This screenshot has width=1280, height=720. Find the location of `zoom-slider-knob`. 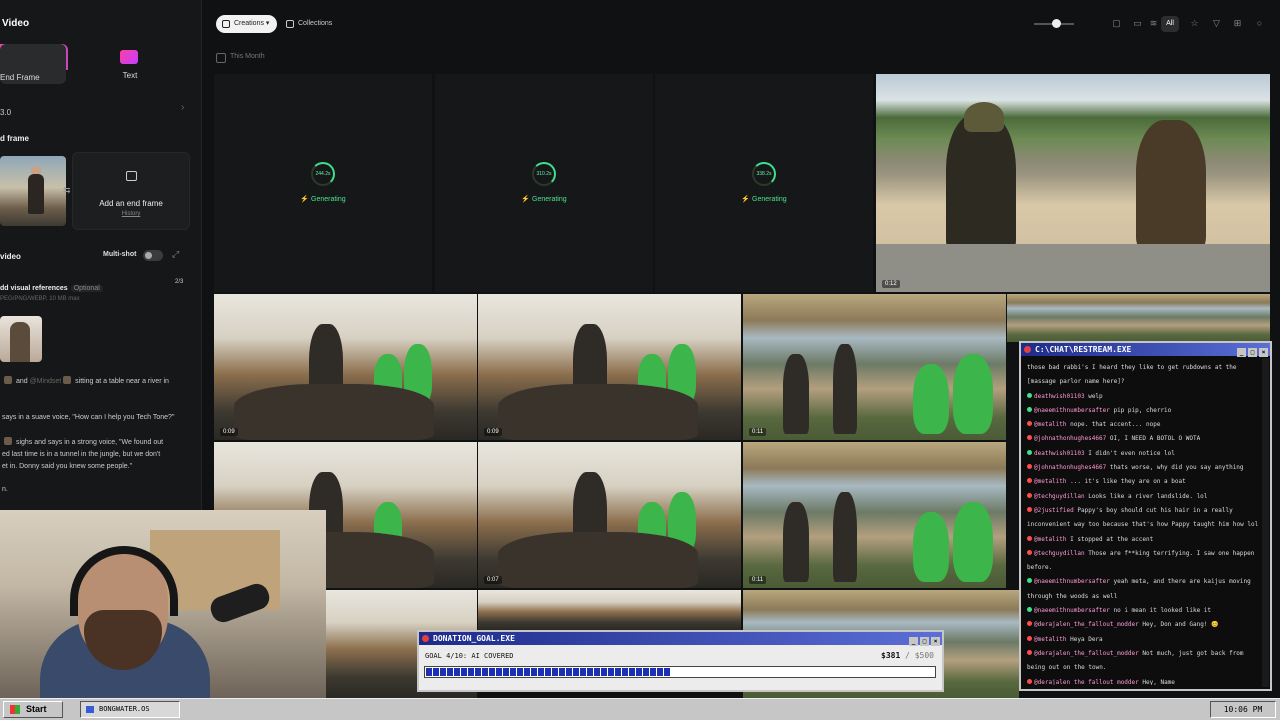

zoom-slider-knob is located at coordinates (1056, 23).